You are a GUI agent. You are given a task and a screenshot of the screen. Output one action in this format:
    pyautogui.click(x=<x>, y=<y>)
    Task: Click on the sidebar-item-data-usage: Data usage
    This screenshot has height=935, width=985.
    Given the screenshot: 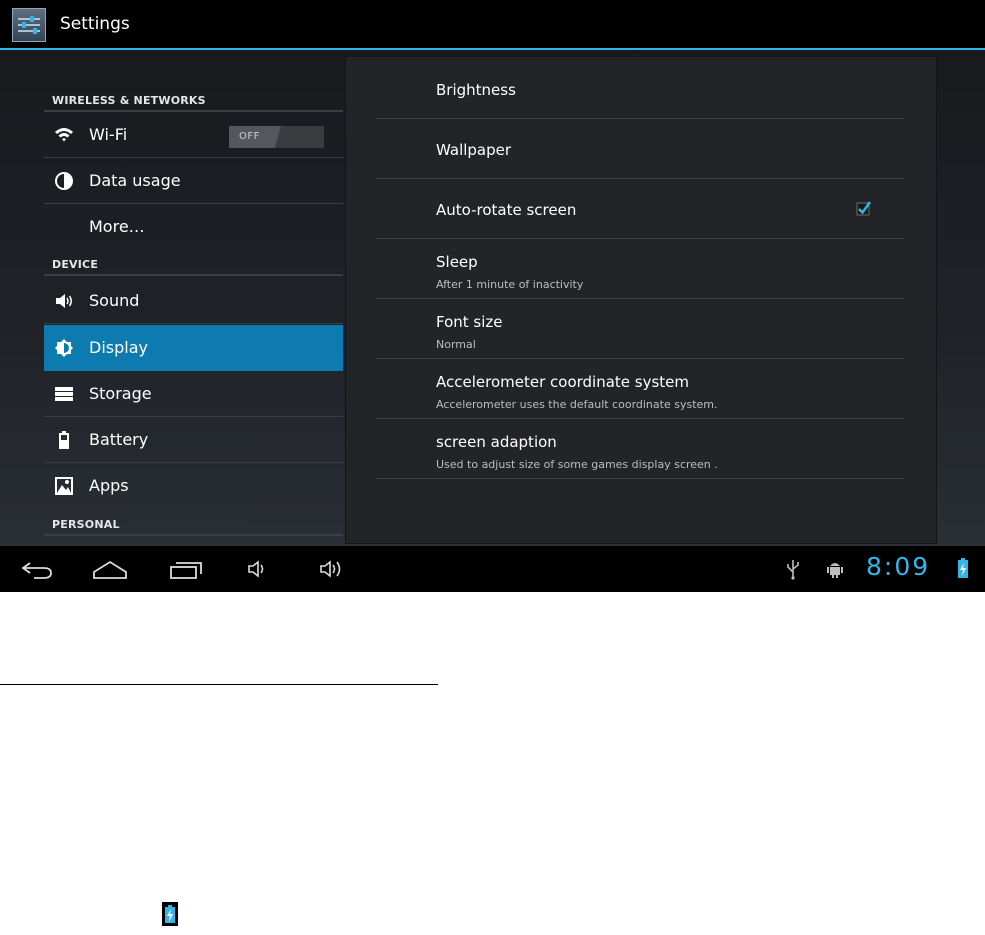 What is the action you would take?
    pyautogui.click(x=193, y=181)
    